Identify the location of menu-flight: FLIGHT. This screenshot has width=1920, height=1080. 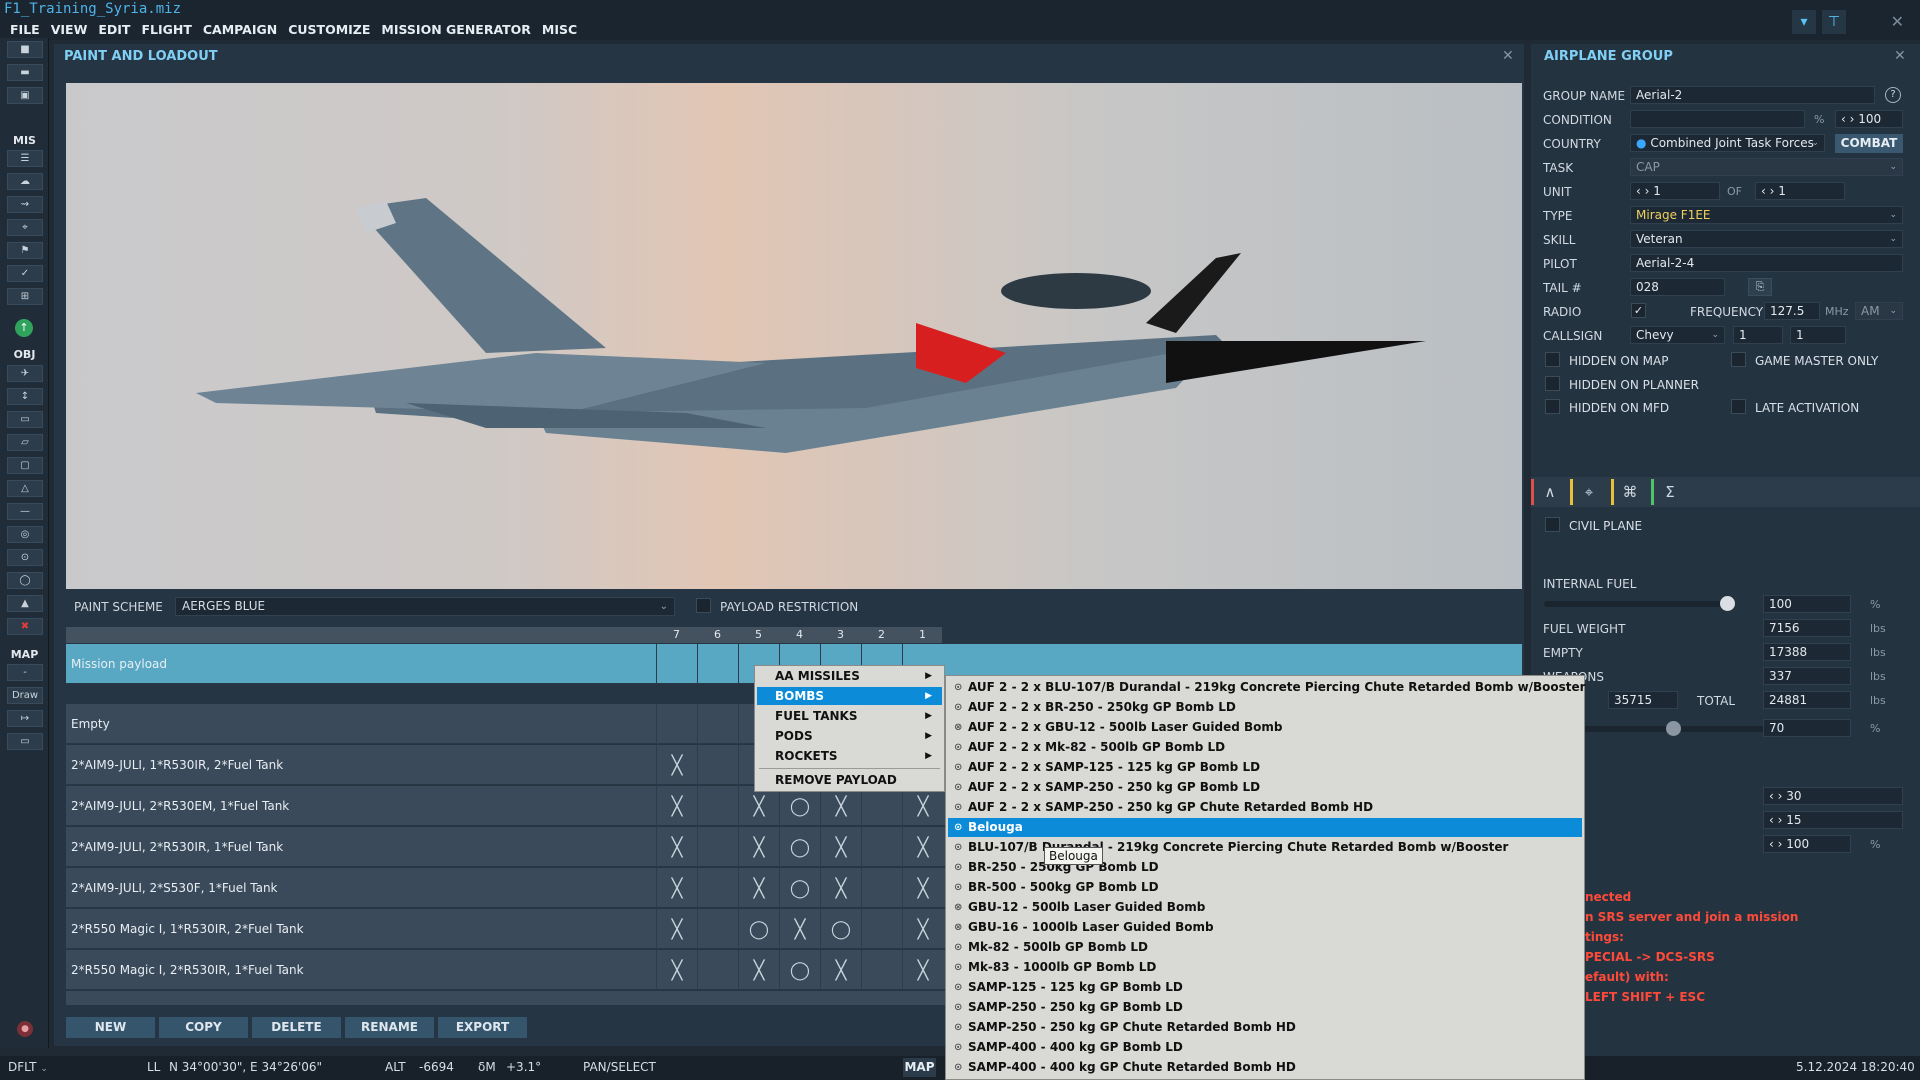
(166, 30).